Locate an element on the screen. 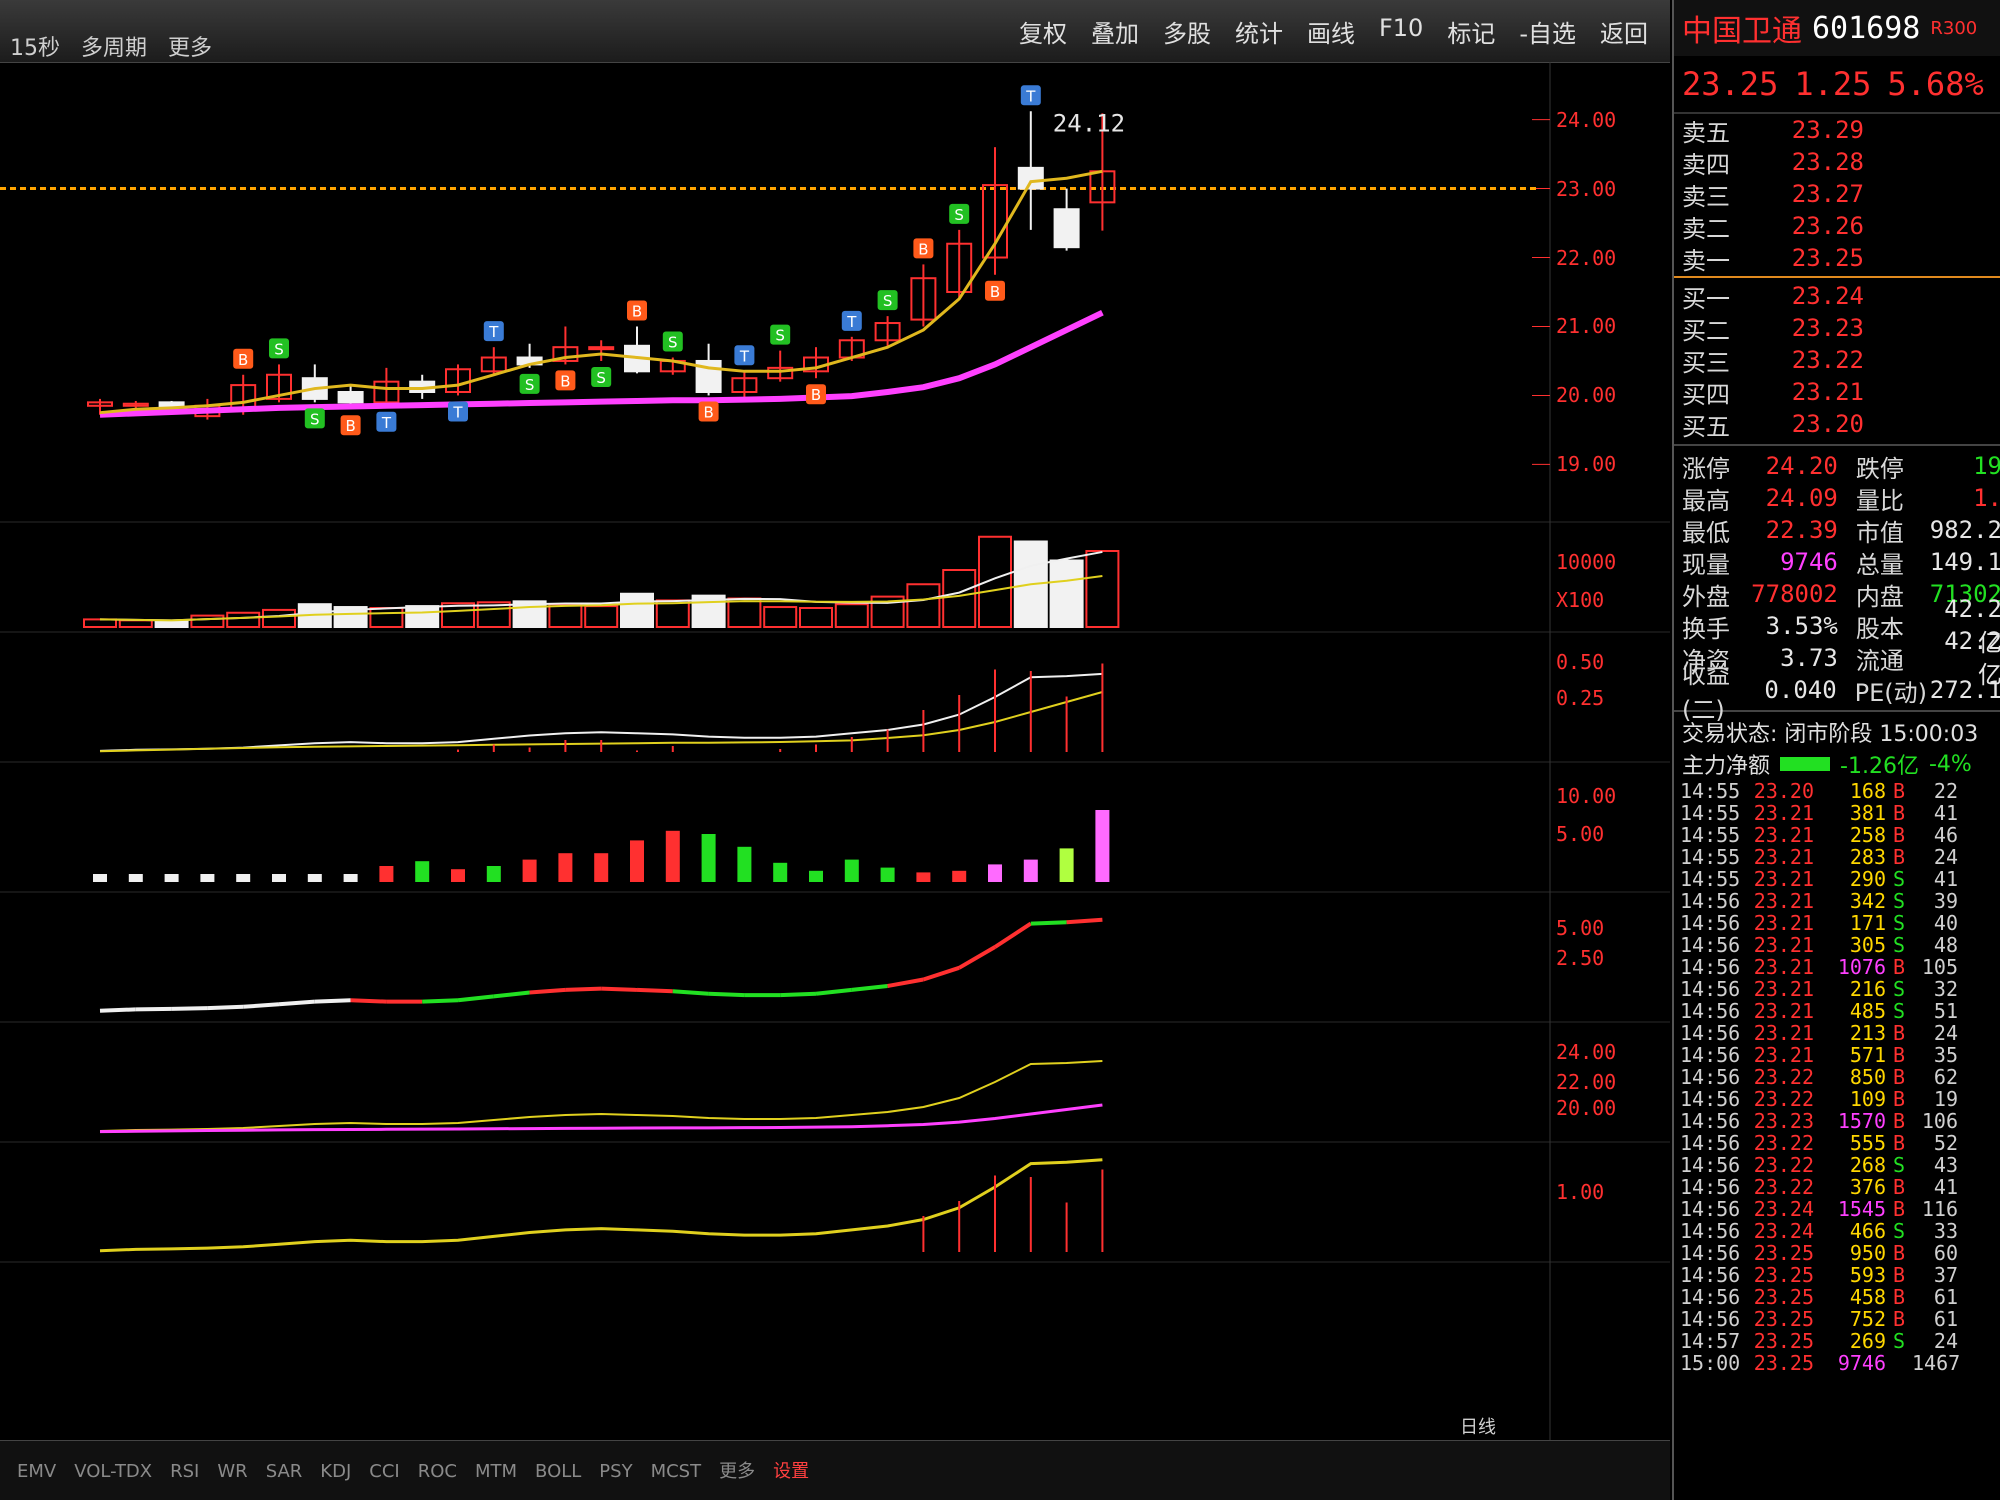  tick-row: 14:55 23.21 258 B 46 is located at coordinates (1837, 835).